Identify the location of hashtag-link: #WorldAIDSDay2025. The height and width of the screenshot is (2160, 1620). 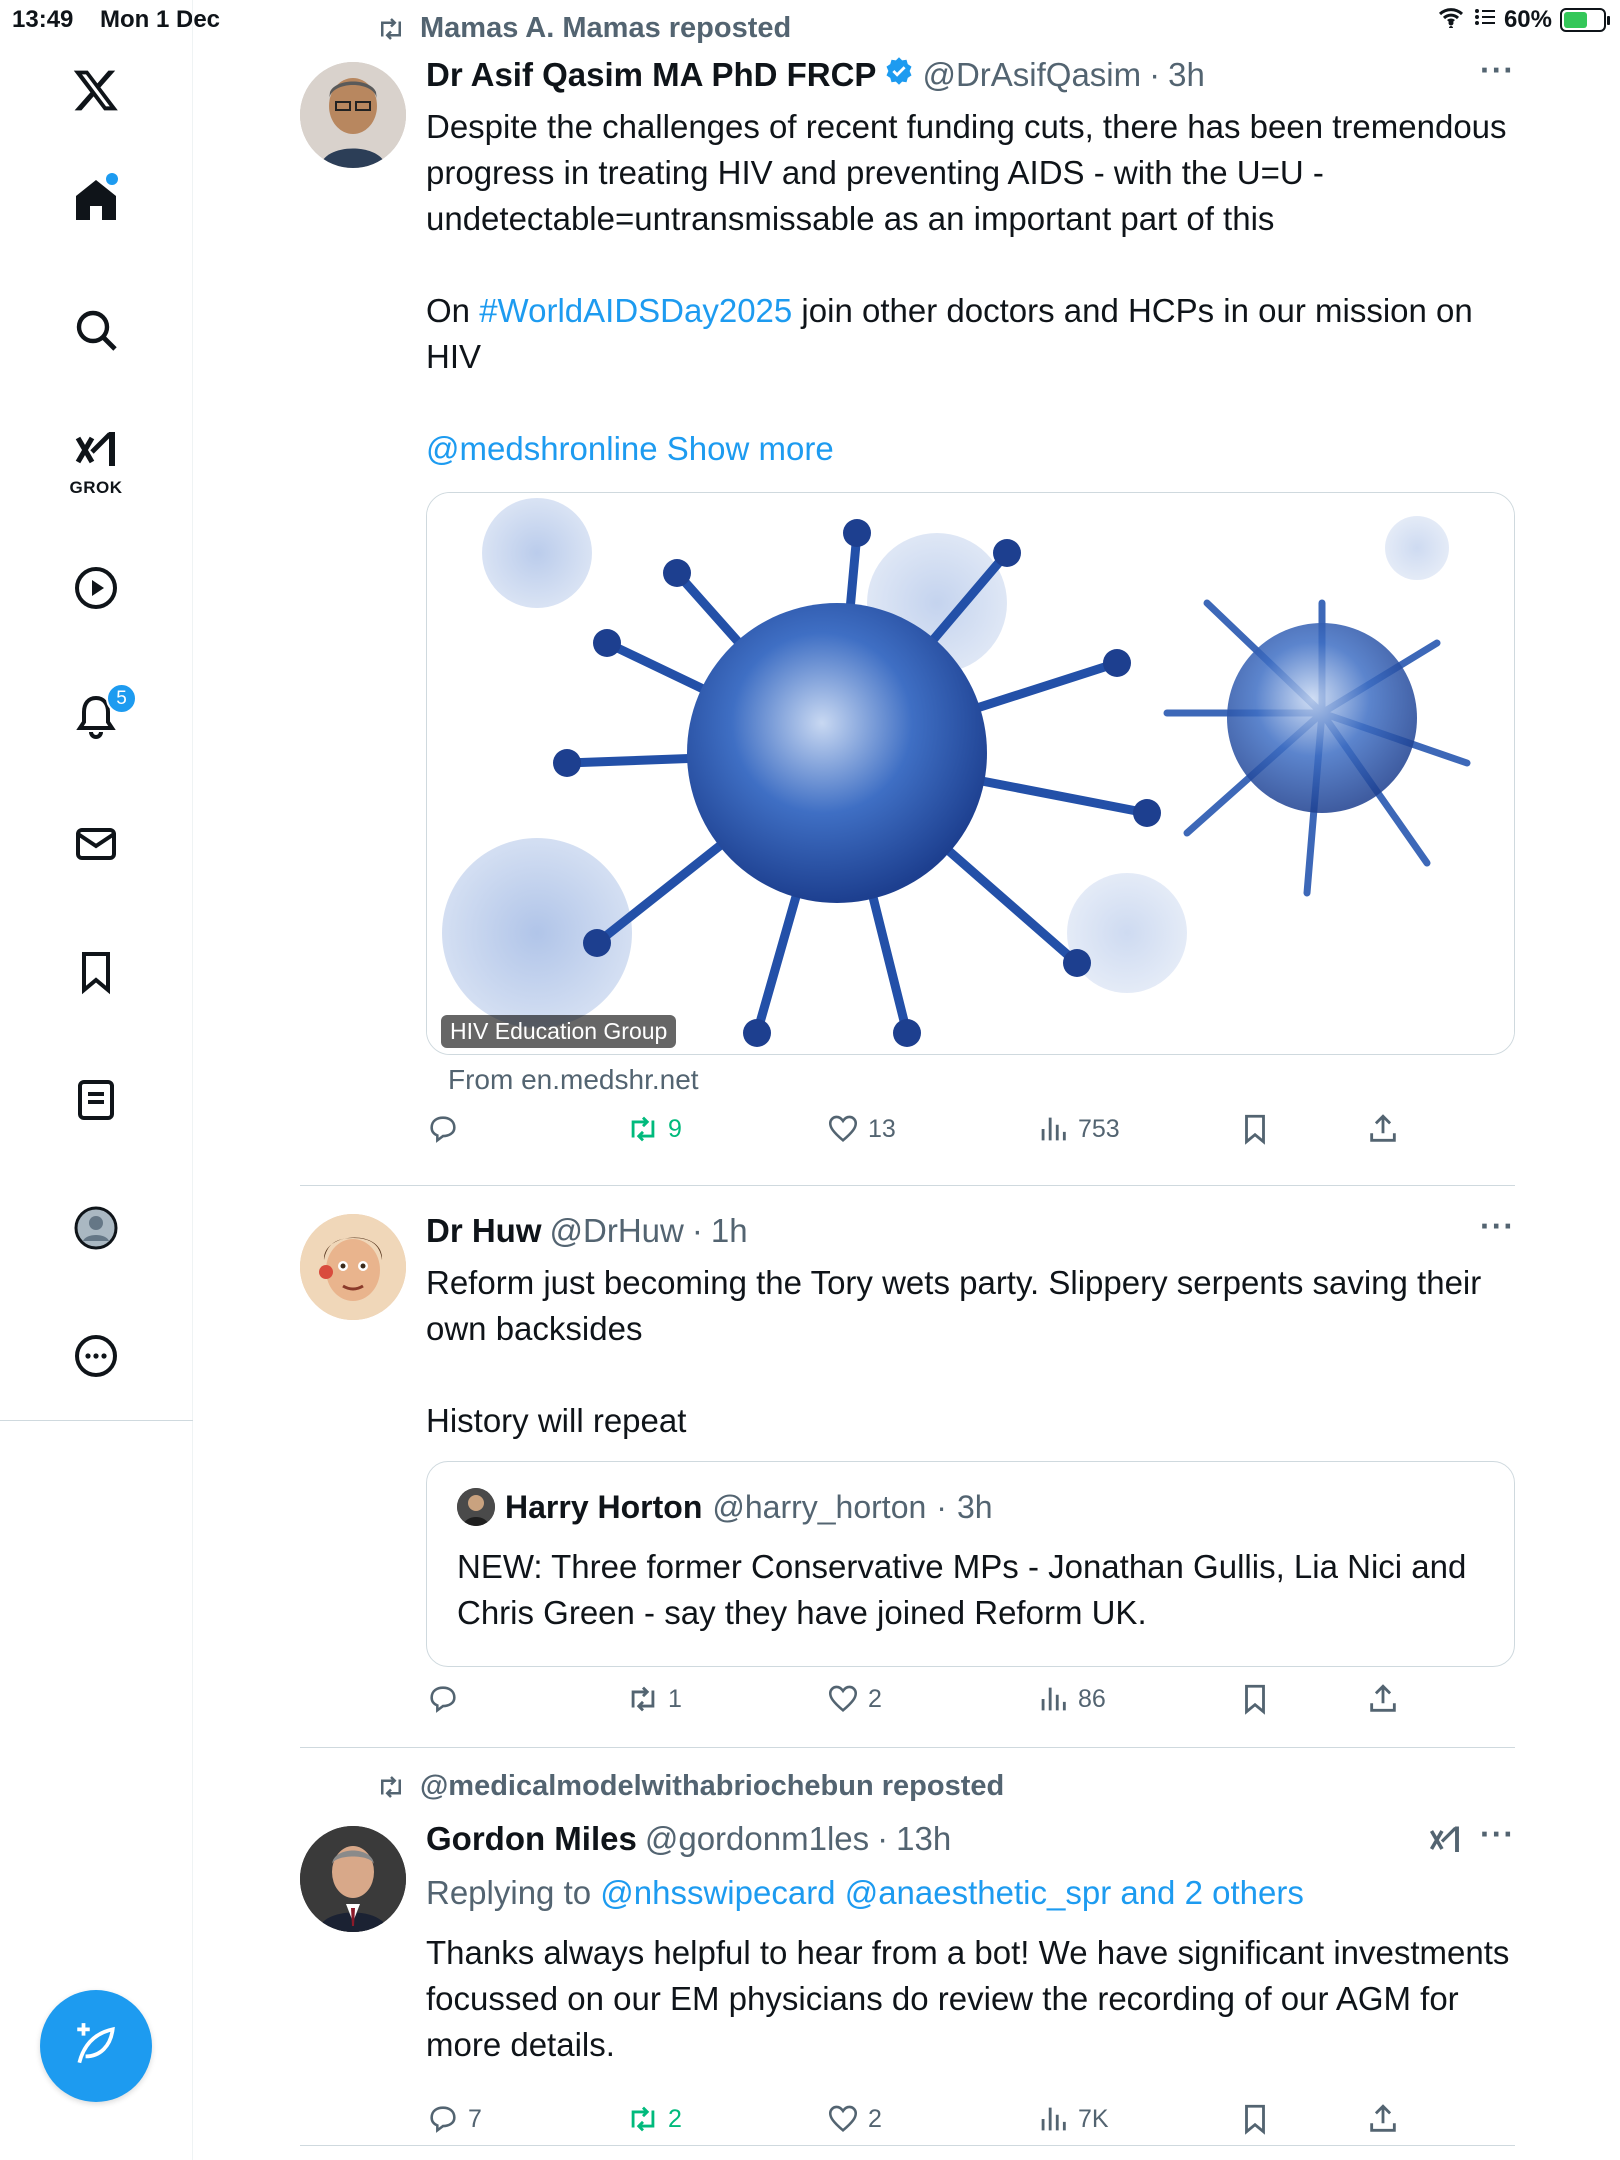
(635, 310).